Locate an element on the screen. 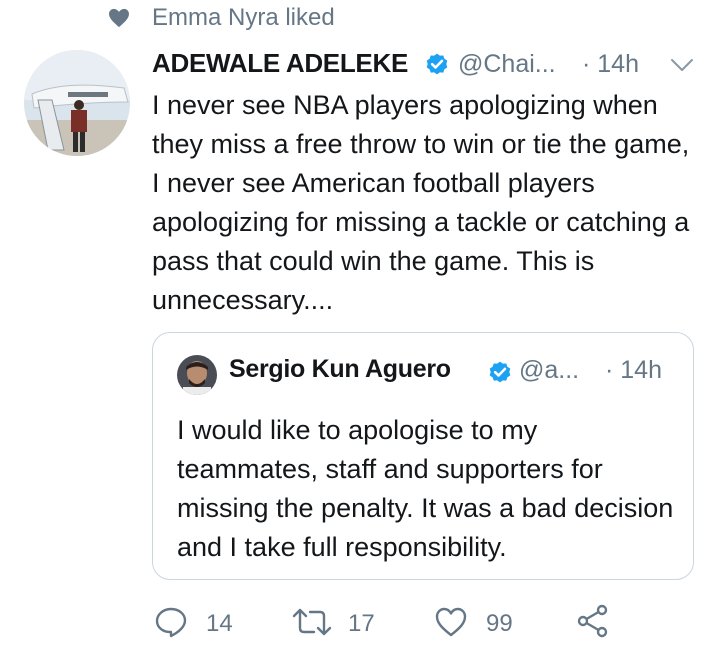 The width and height of the screenshot is (720, 660). author-name: ADEWALE ADELEKE is located at coordinates (280, 63).